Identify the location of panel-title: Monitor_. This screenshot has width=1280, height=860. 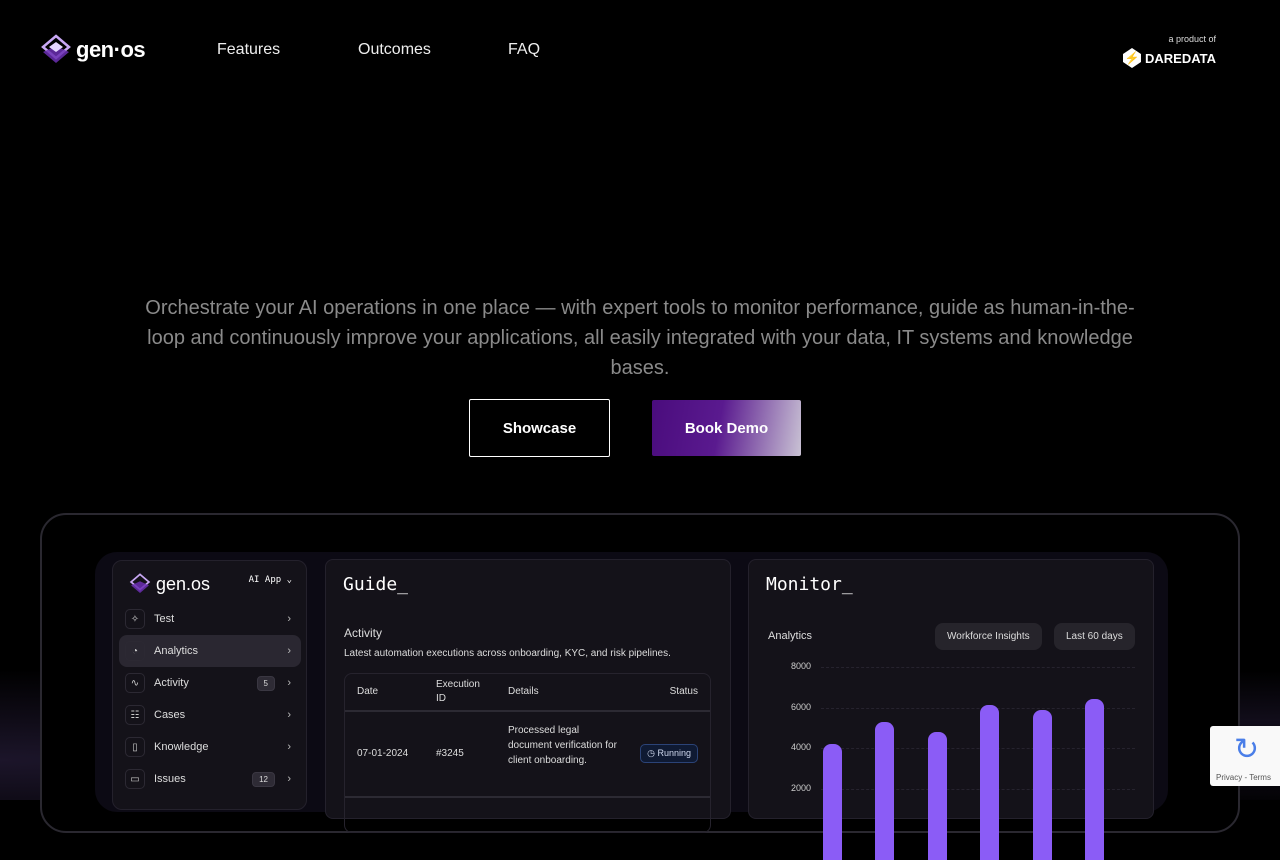
(809, 584).